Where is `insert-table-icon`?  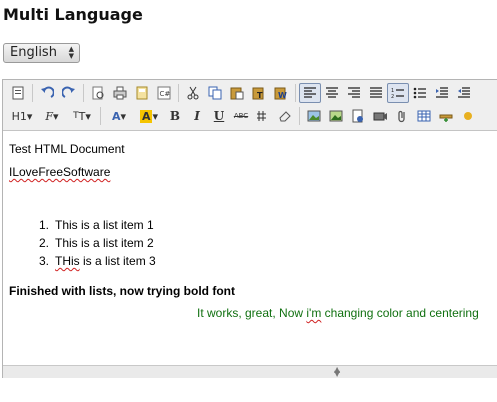 insert-table-icon is located at coordinates (424, 116).